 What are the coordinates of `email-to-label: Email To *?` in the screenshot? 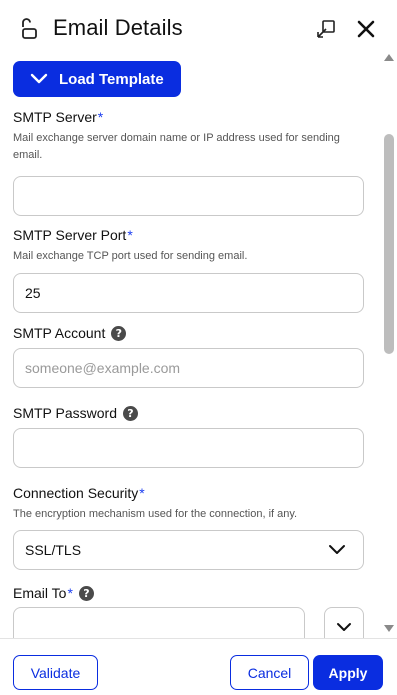 It's located at (188, 593).